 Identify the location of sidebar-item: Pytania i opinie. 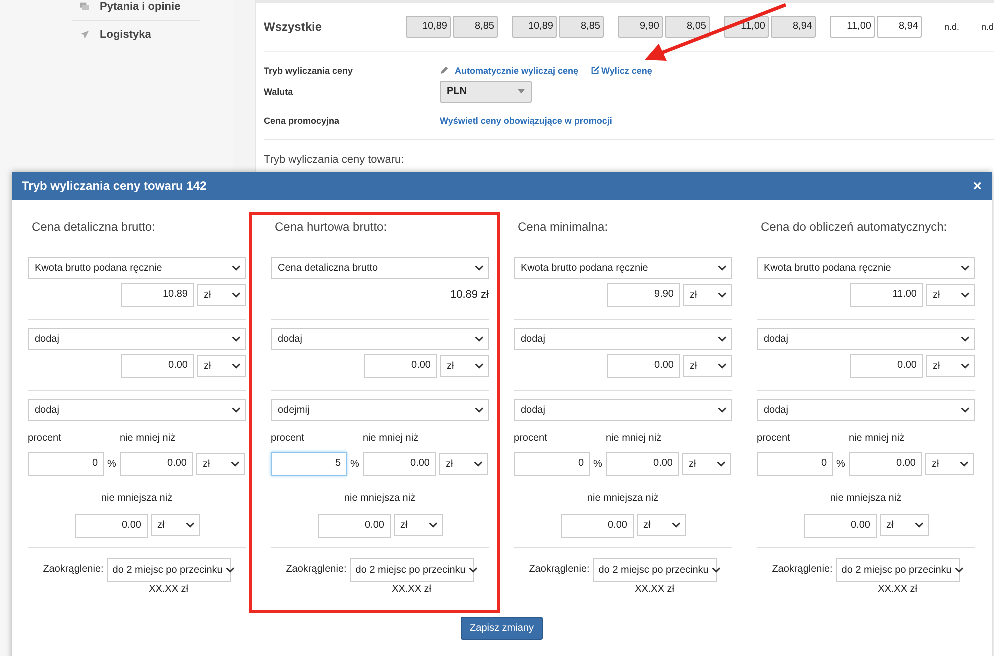
(140, 7).